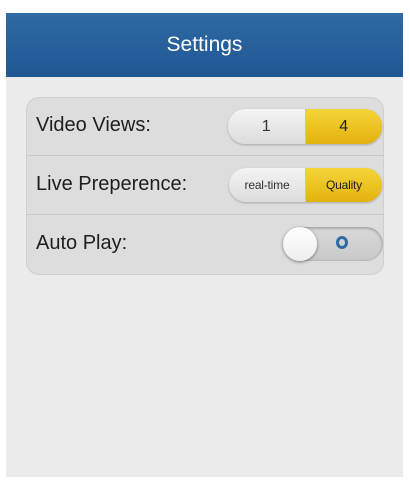  What do you see at coordinates (82, 243) in the screenshot?
I see `auto-play-label: Auto Play:` at bounding box center [82, 243].